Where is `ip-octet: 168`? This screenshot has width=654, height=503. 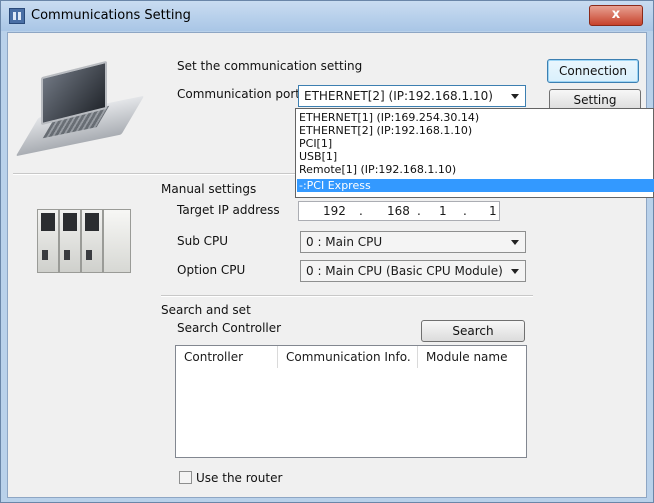 ip-octet: 168 is located at coordinates (398, 211).